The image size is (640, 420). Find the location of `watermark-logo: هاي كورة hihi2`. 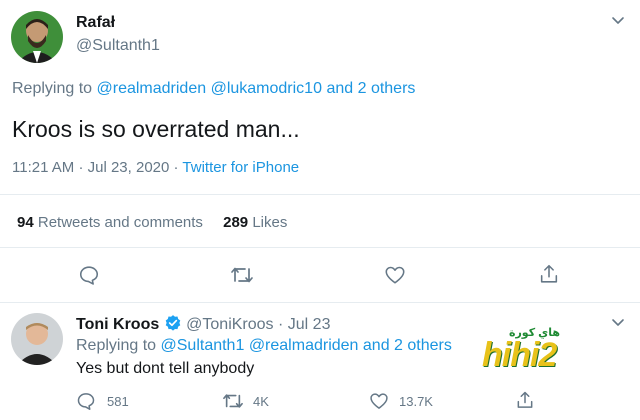

watermark-logo: هاي كورة hihi2 is located at coordinates (528, 352).